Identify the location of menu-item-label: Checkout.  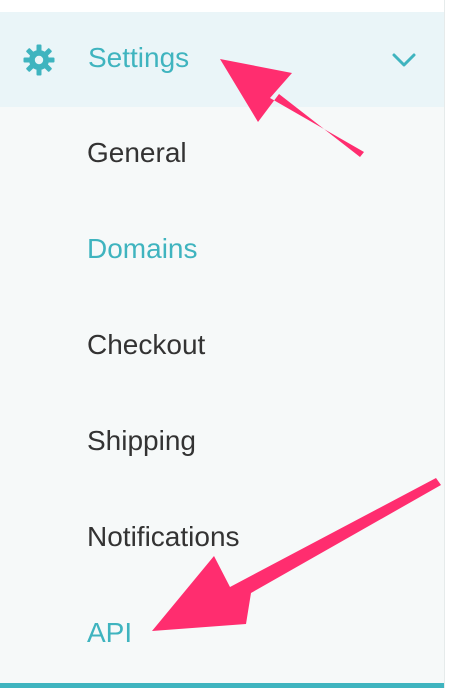
(146, 344).